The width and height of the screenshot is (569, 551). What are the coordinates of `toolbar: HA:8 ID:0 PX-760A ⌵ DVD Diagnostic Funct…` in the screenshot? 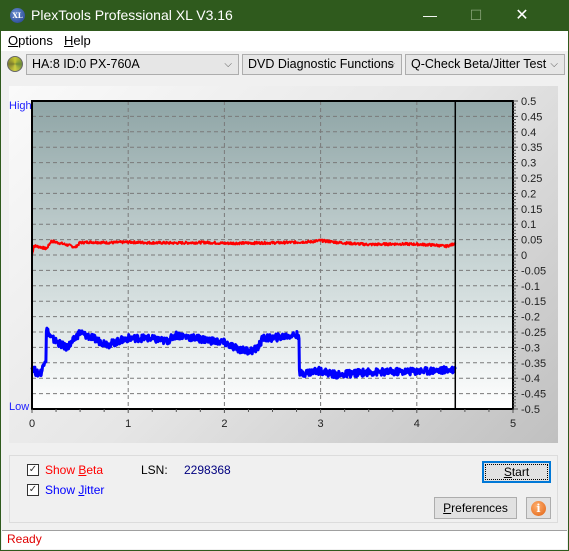 It's located at (284, 65).